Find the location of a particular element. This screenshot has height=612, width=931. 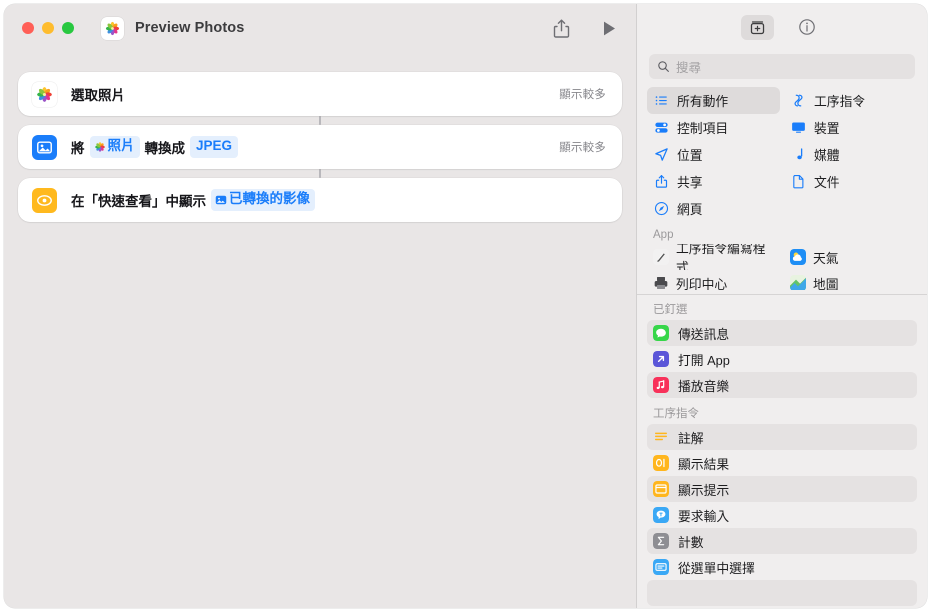

library-item-play-music: 播放音樂 is located at coordinates (782, 385).